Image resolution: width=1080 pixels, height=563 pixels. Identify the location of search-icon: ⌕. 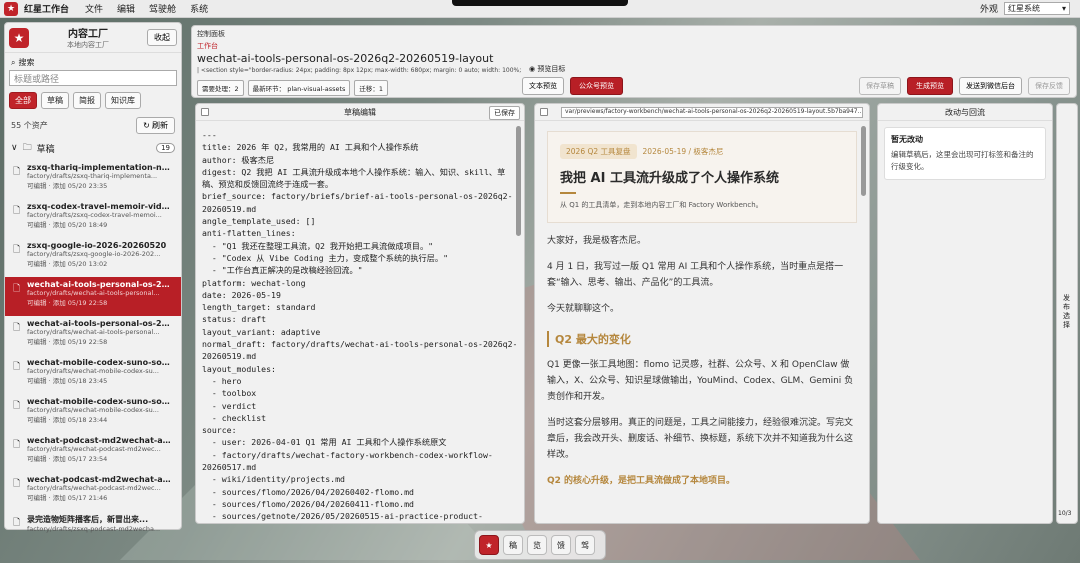
(13, 62).